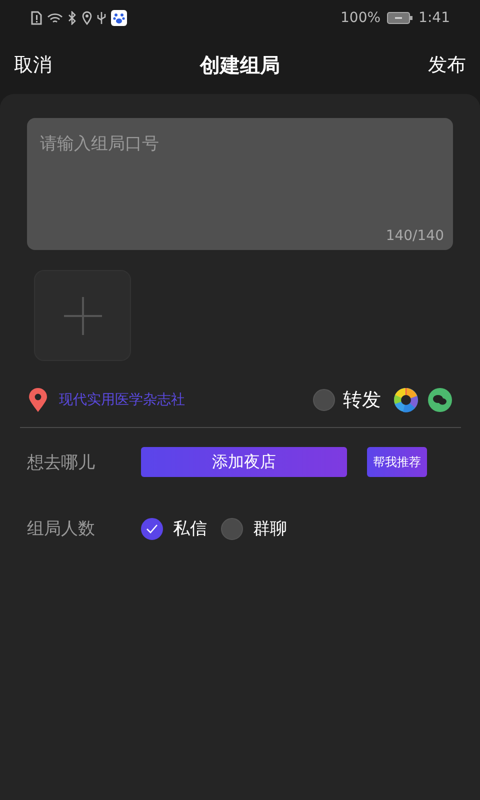 Image resolution: width=480 pixels, height=800 pixels. Describe the element at coordinates (434, 18) in the screenshot. I see `clock-time: 1:41` at that location.